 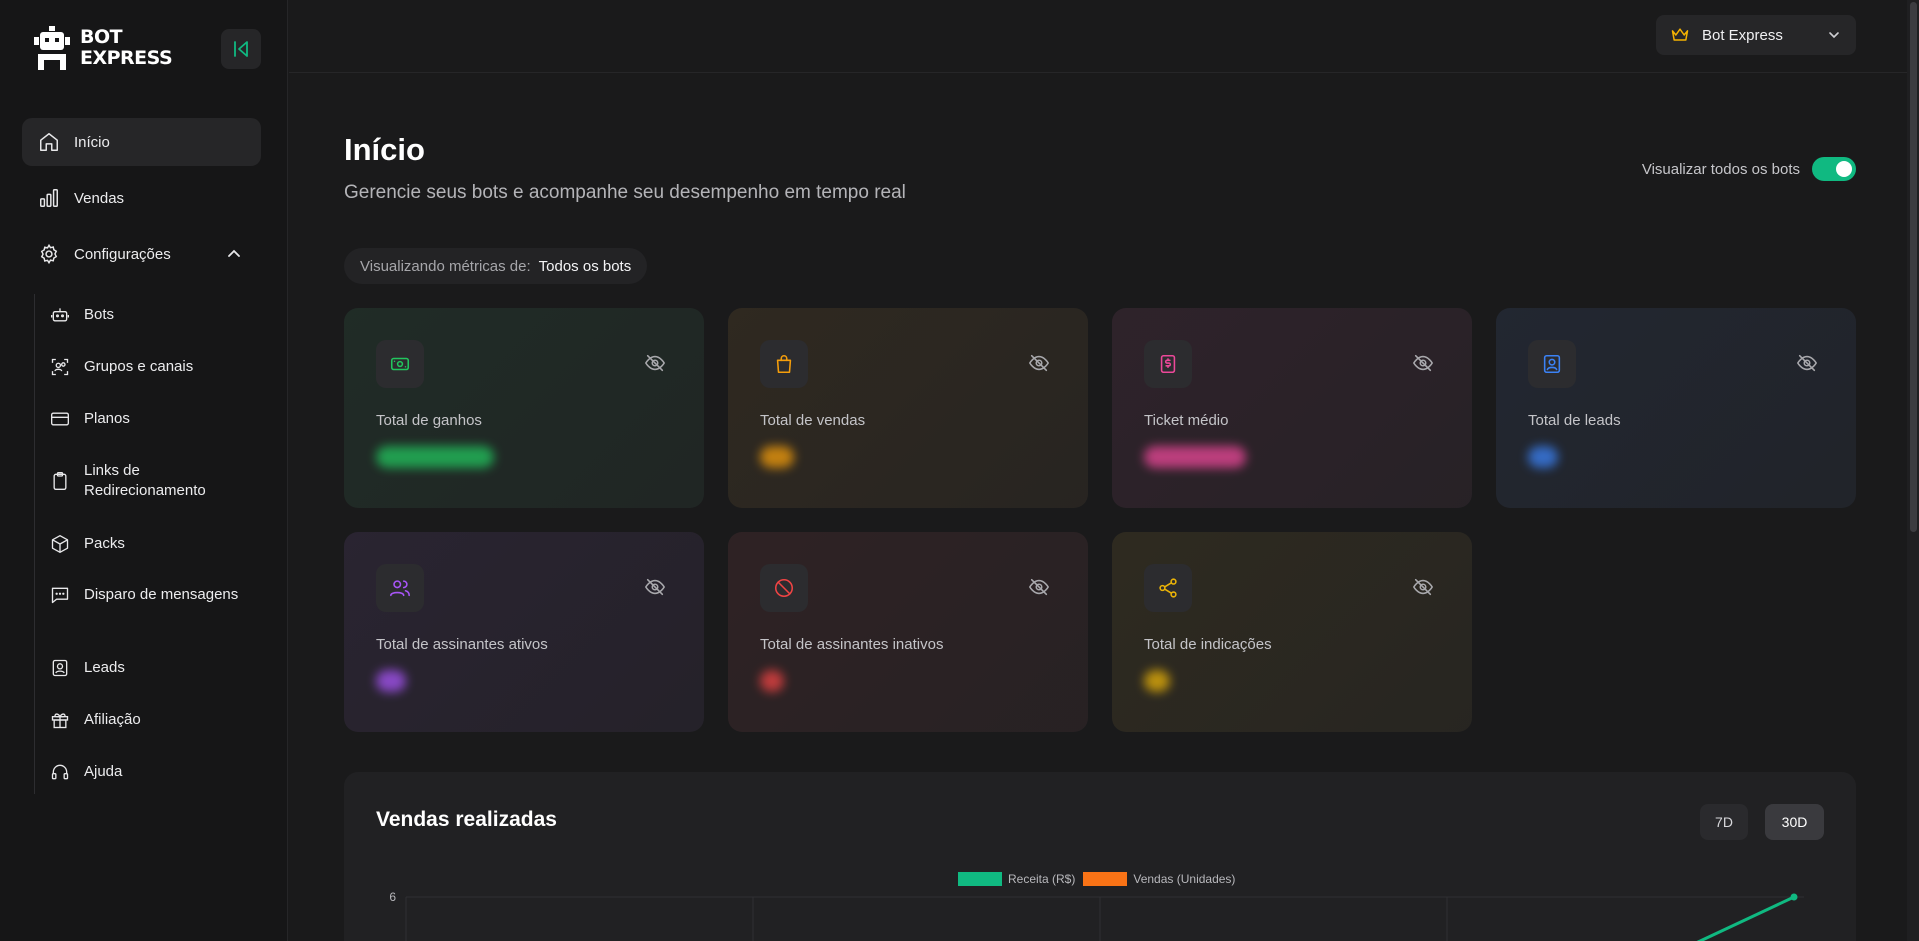 I want to click on view-all-bots-toggle, so click(x=1834, y=169).